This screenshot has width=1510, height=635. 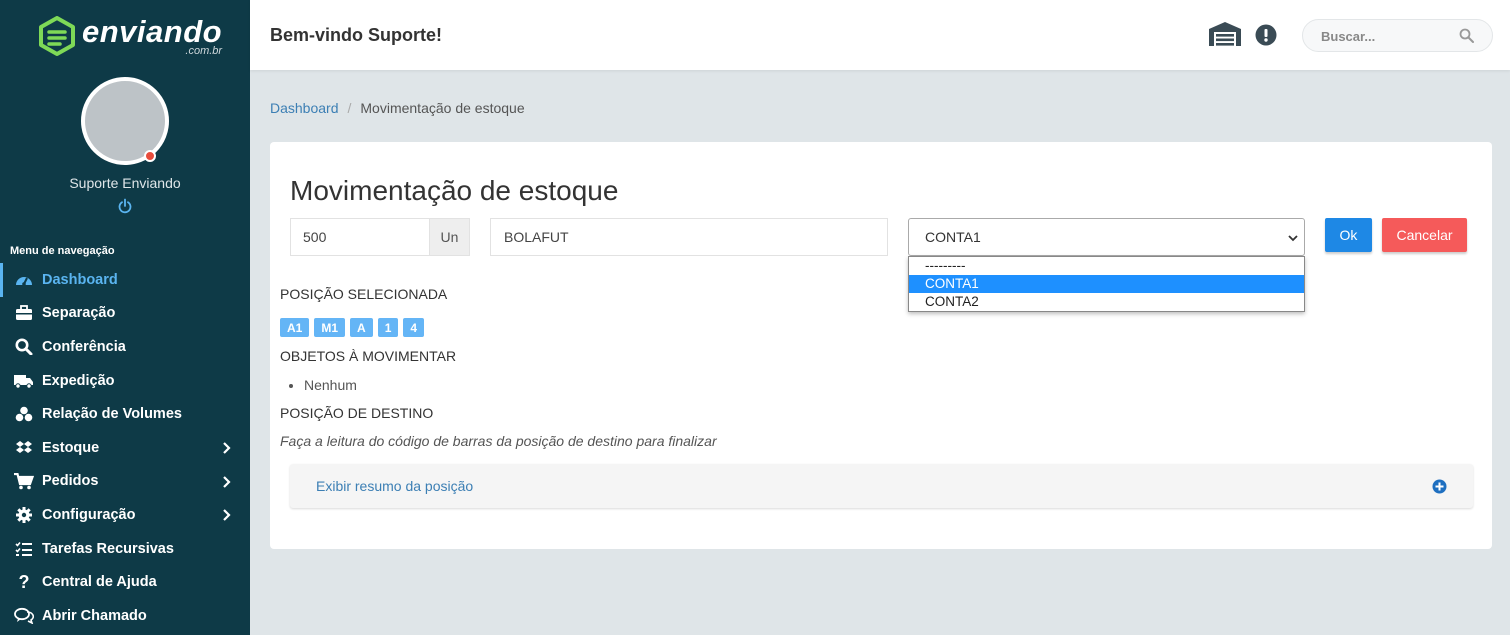 What do you see at coordinates (1439, 486) in the screenshot?
I see `plus-circle-icon` at bounding box center [1439, 486].